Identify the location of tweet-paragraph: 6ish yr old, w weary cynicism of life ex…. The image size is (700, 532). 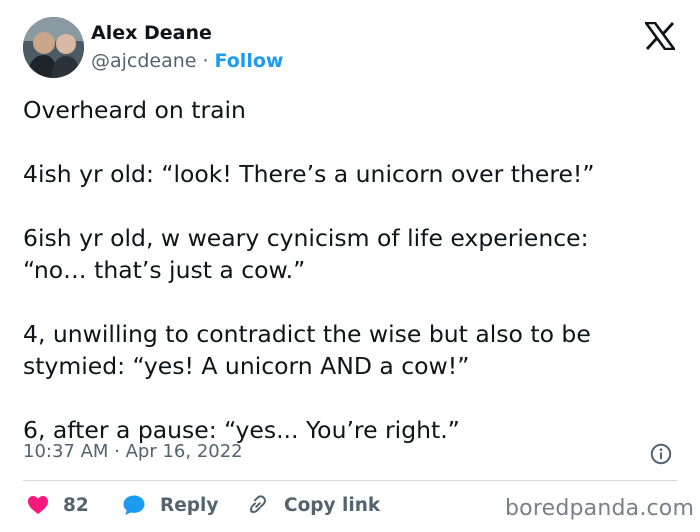
(353, 254).